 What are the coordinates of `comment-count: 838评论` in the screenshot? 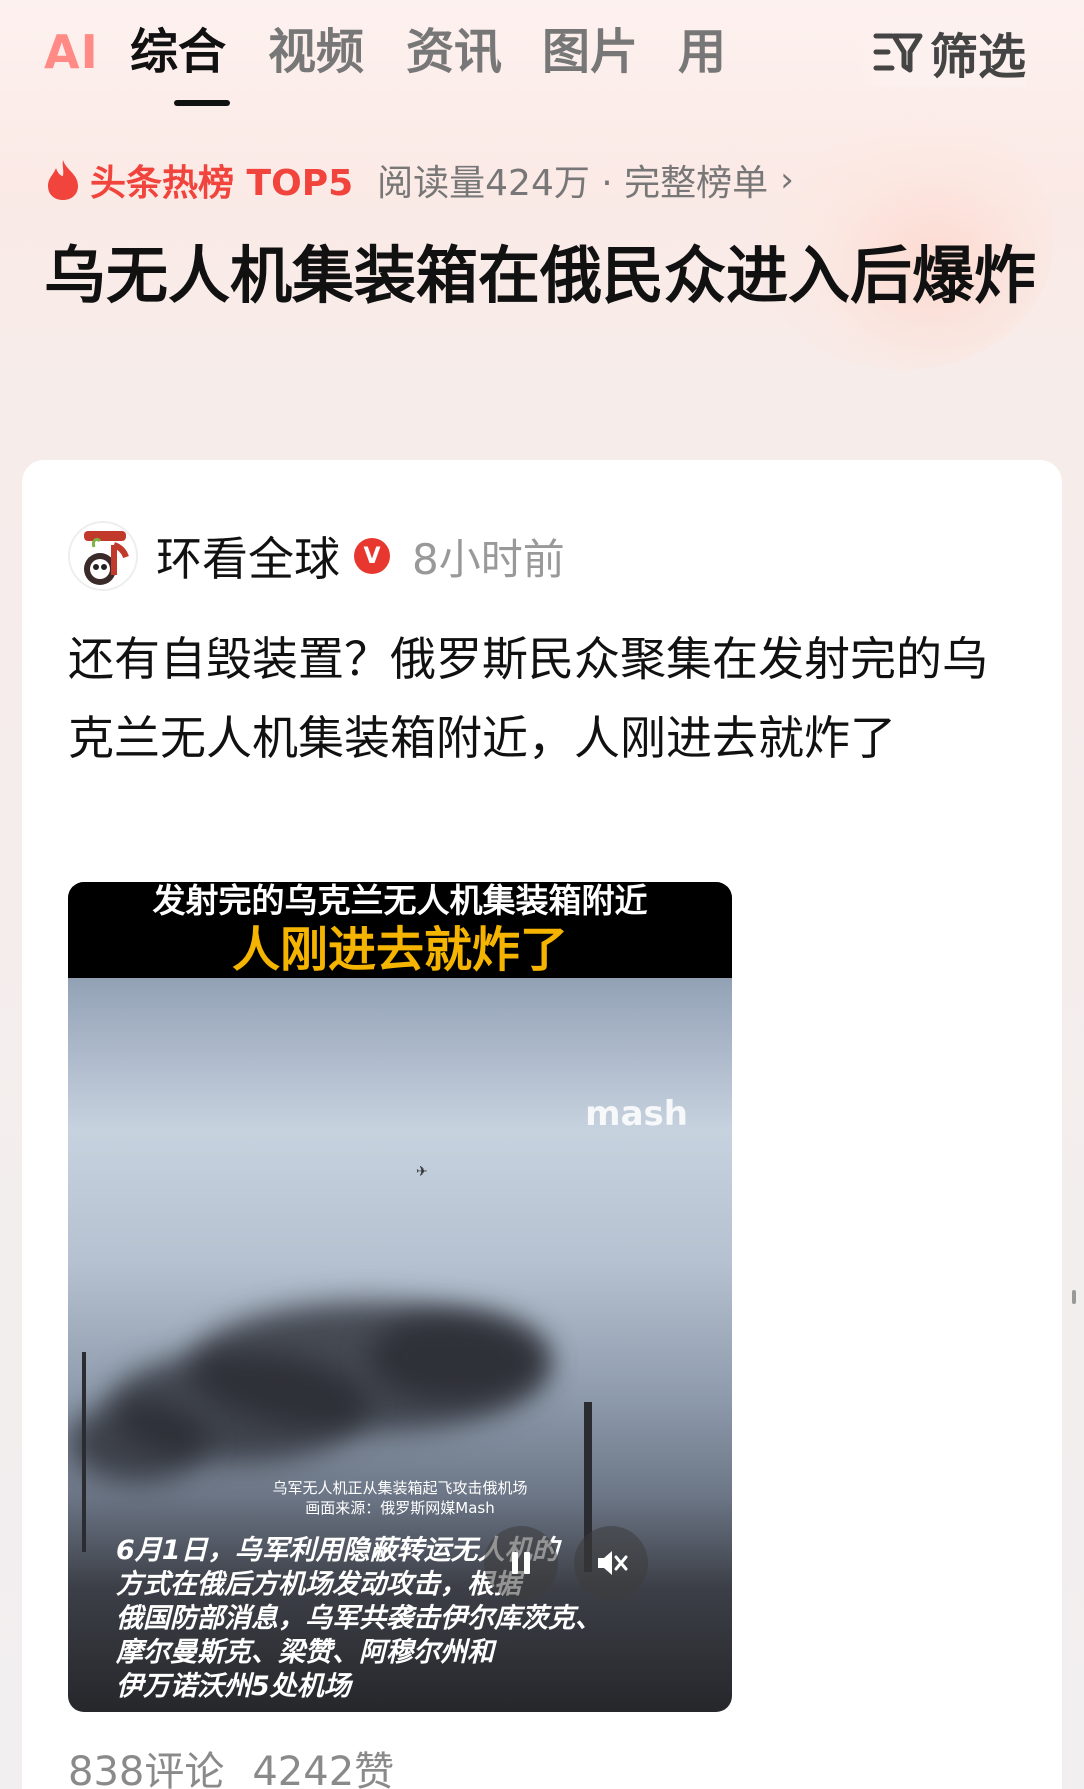 It's located at (146, 1764).